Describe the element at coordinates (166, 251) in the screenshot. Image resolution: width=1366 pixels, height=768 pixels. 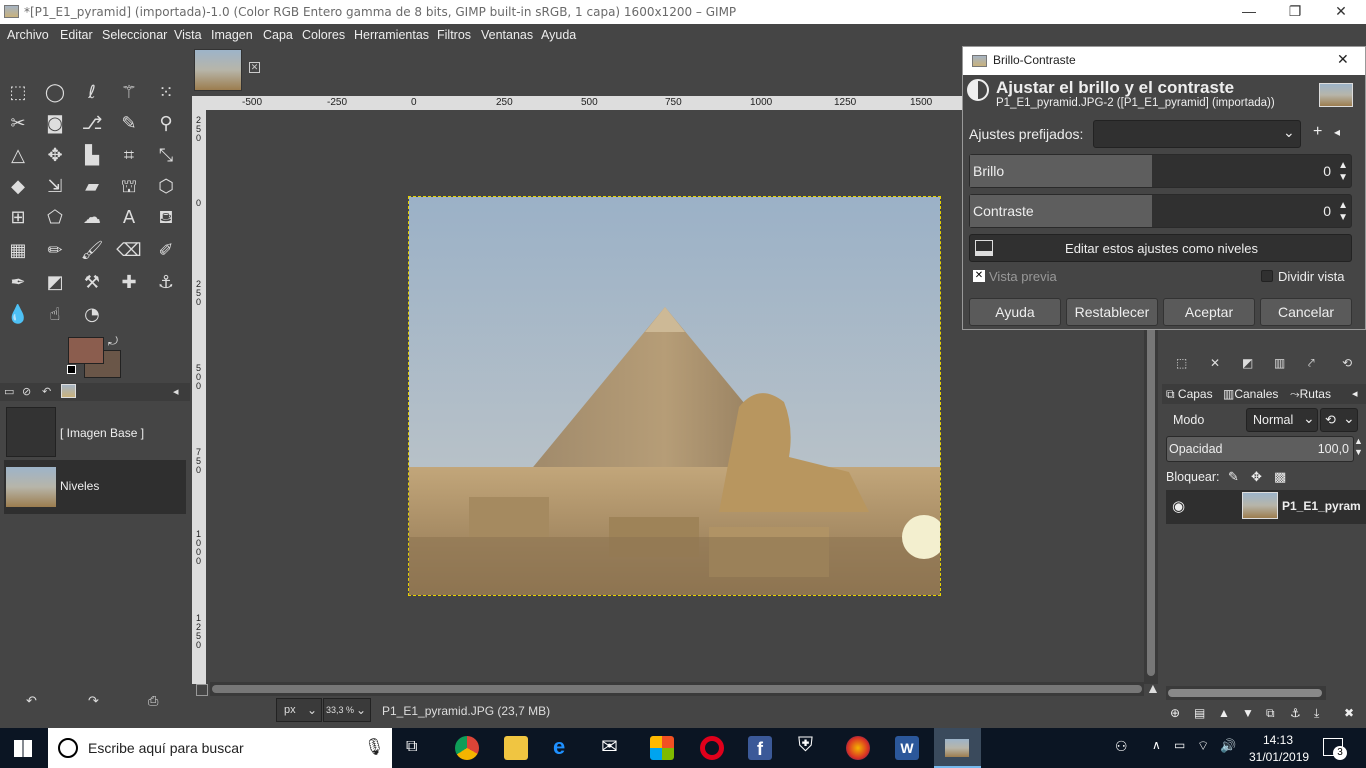
I see `airbrush-icon: ✐` at that location.